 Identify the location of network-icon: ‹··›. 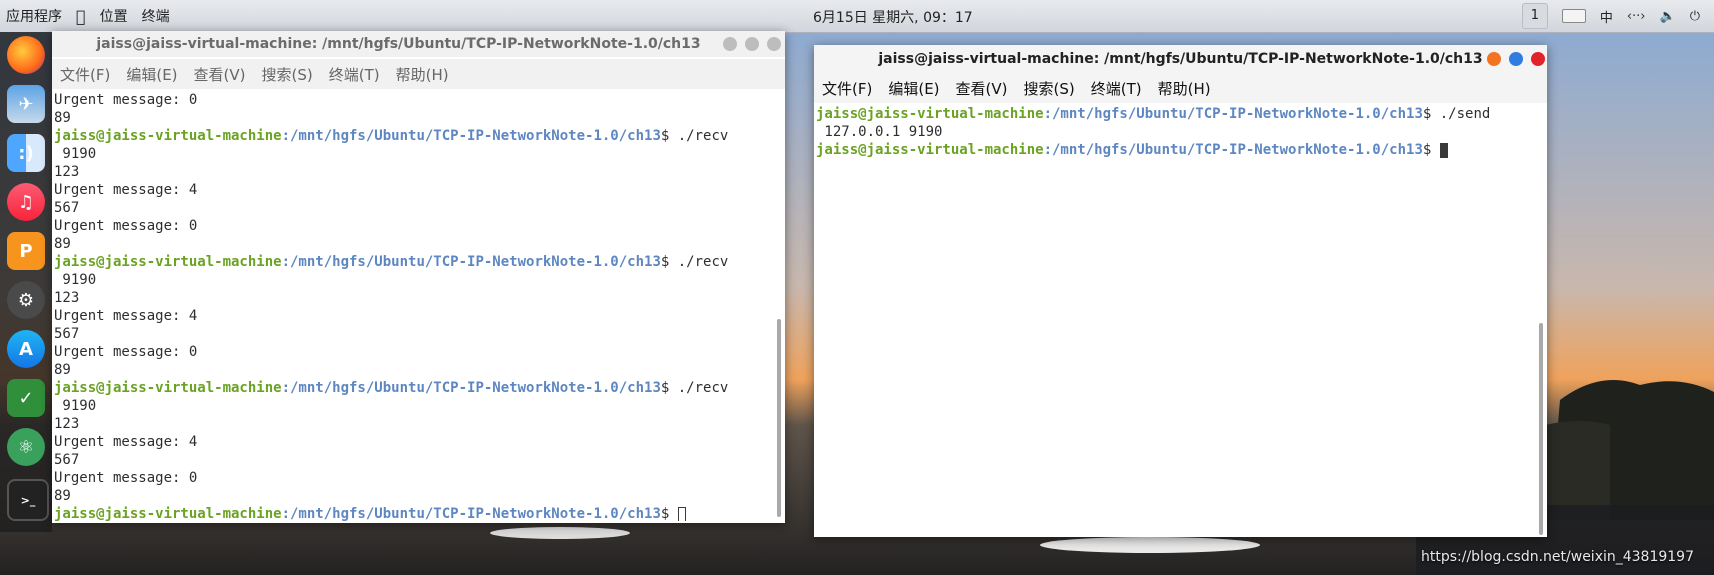
(1636, 16).